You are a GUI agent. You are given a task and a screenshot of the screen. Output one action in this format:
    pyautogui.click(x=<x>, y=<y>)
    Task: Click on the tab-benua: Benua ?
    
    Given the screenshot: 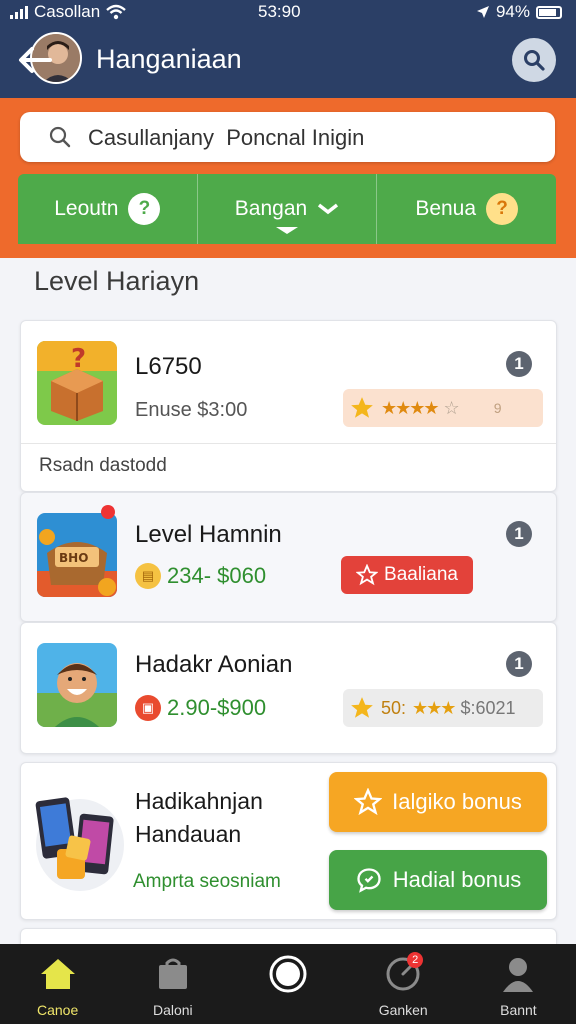 What is the action you would take?
    pyautogui.click(x=466, y=209)
    